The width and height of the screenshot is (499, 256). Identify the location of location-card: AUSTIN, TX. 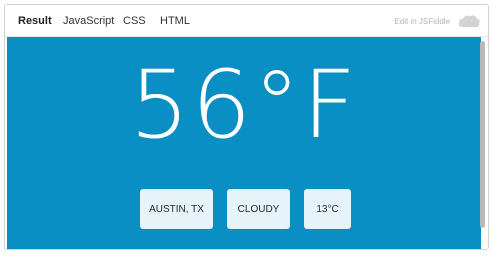
(176, 209).